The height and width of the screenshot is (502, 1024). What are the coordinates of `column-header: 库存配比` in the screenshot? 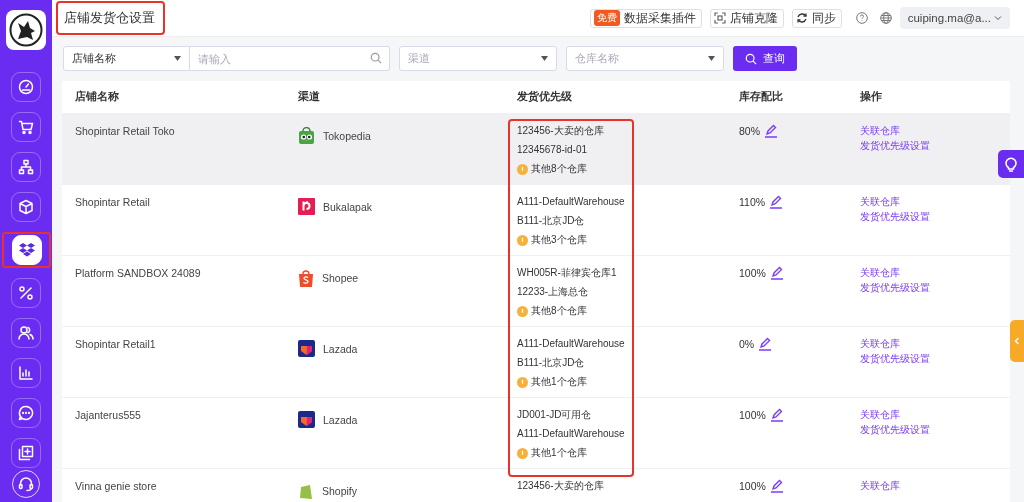 It's located at (761, 97).